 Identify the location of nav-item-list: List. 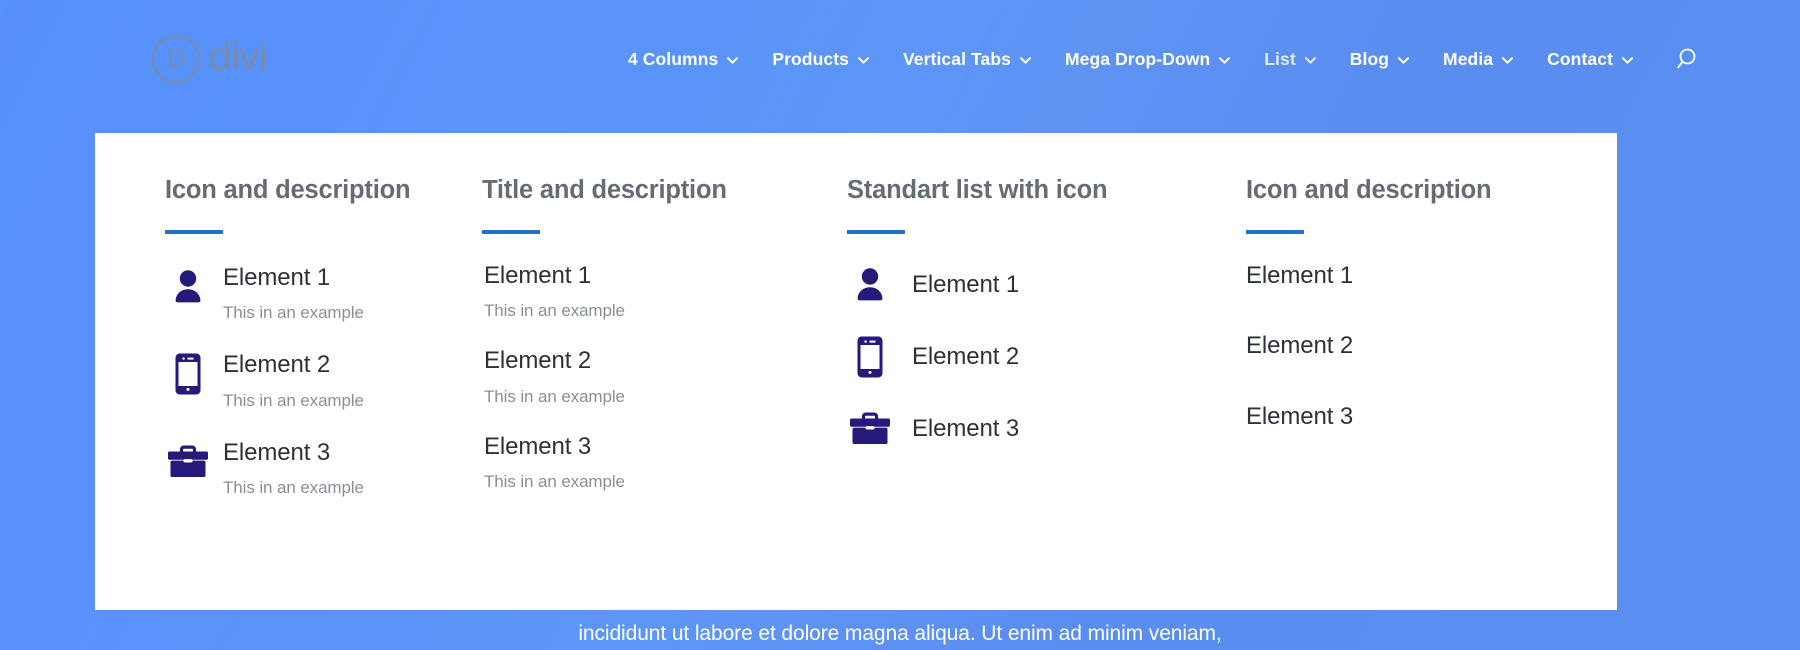
(1290, 59).